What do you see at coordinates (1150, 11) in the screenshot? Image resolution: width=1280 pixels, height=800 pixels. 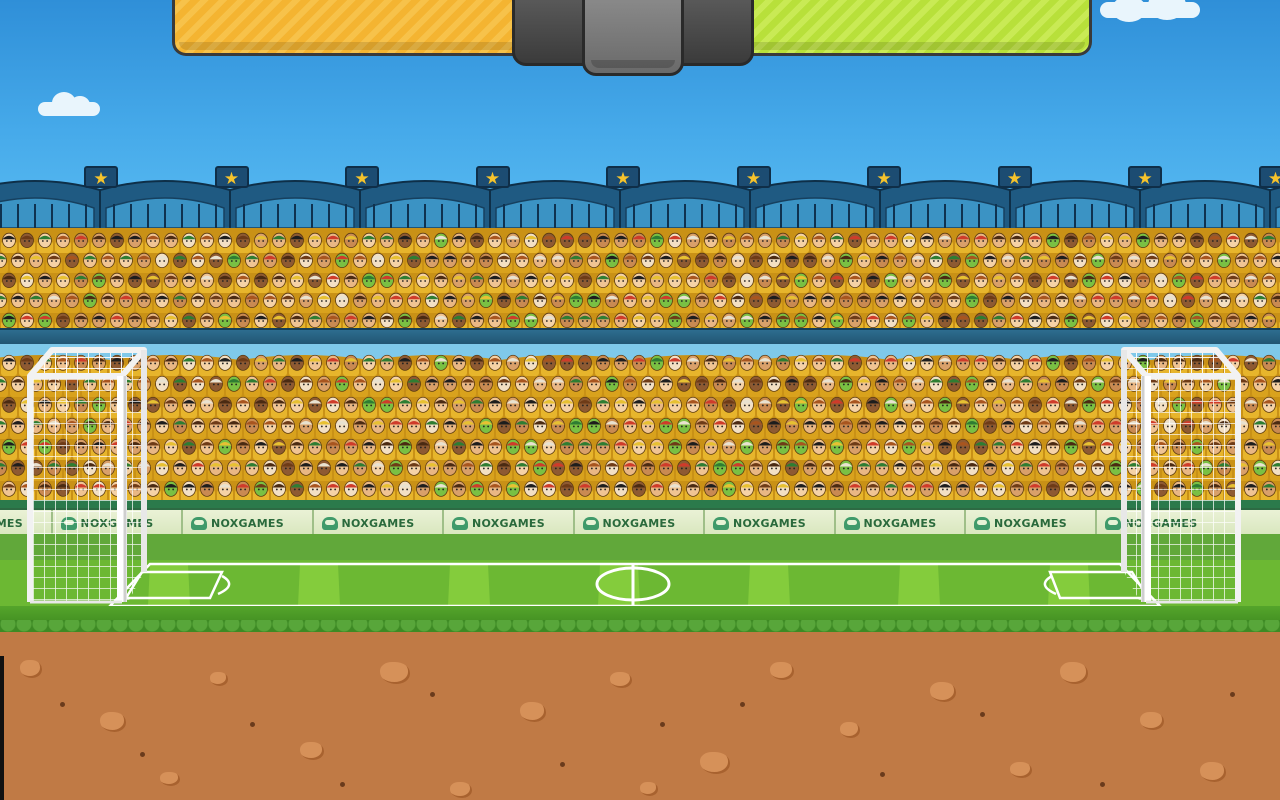 I see `cloud-right` at bounding box center [1150, 11].